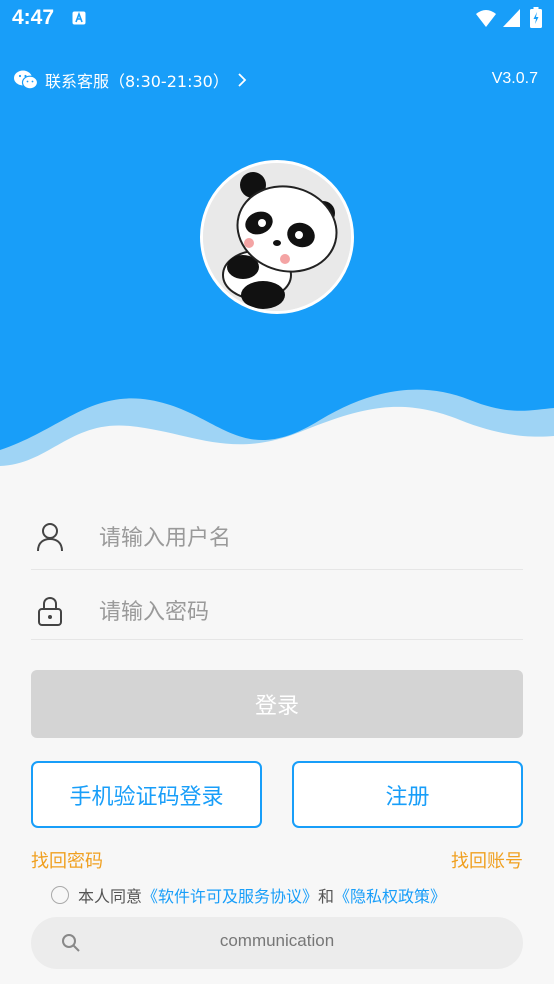 The width and height of the screenshot is (554, 984). I want to click on agreement-radio, so click(60, 895).